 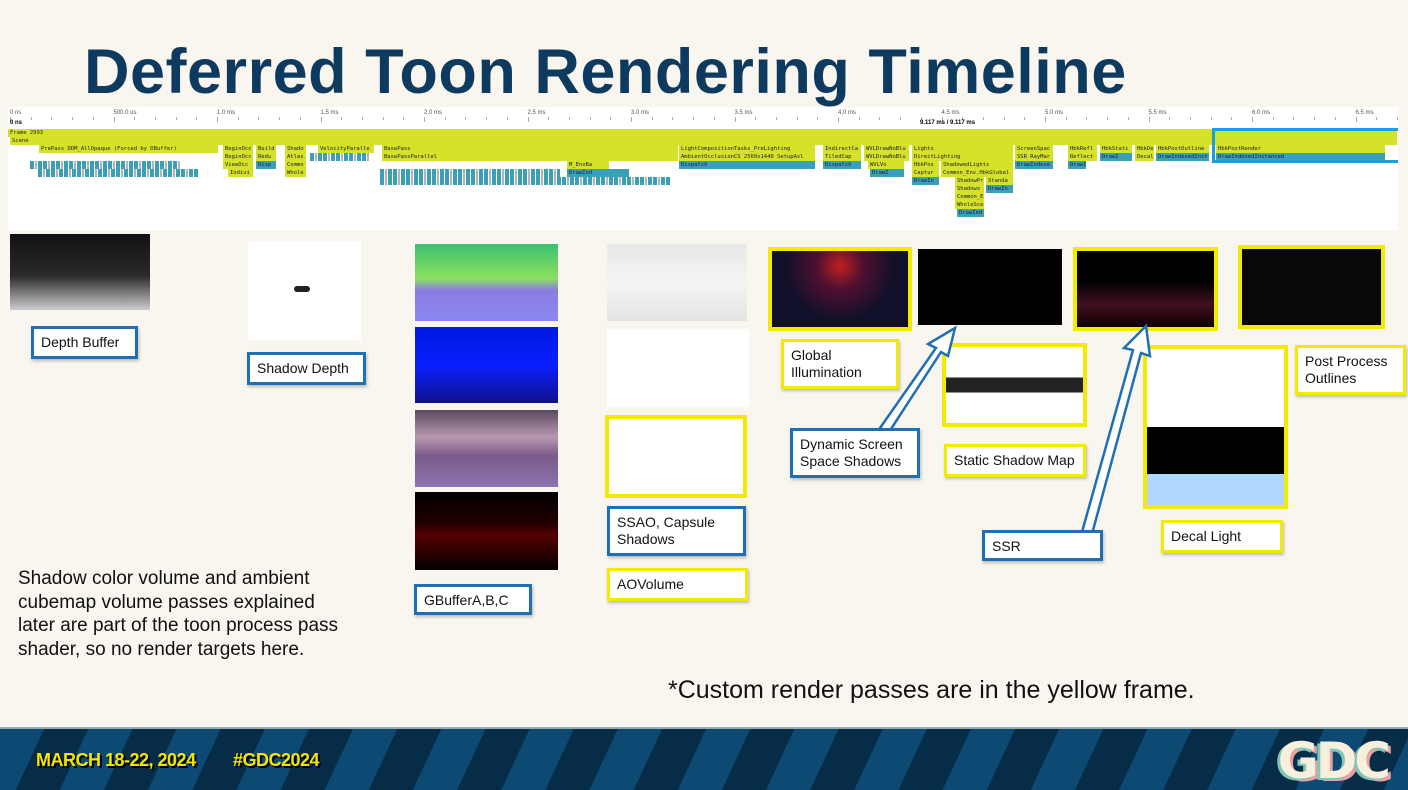 I want to click on footer-banner: MARCH 18-22, 2024 #GDC2024 GDC, so click(x=704, y=758).